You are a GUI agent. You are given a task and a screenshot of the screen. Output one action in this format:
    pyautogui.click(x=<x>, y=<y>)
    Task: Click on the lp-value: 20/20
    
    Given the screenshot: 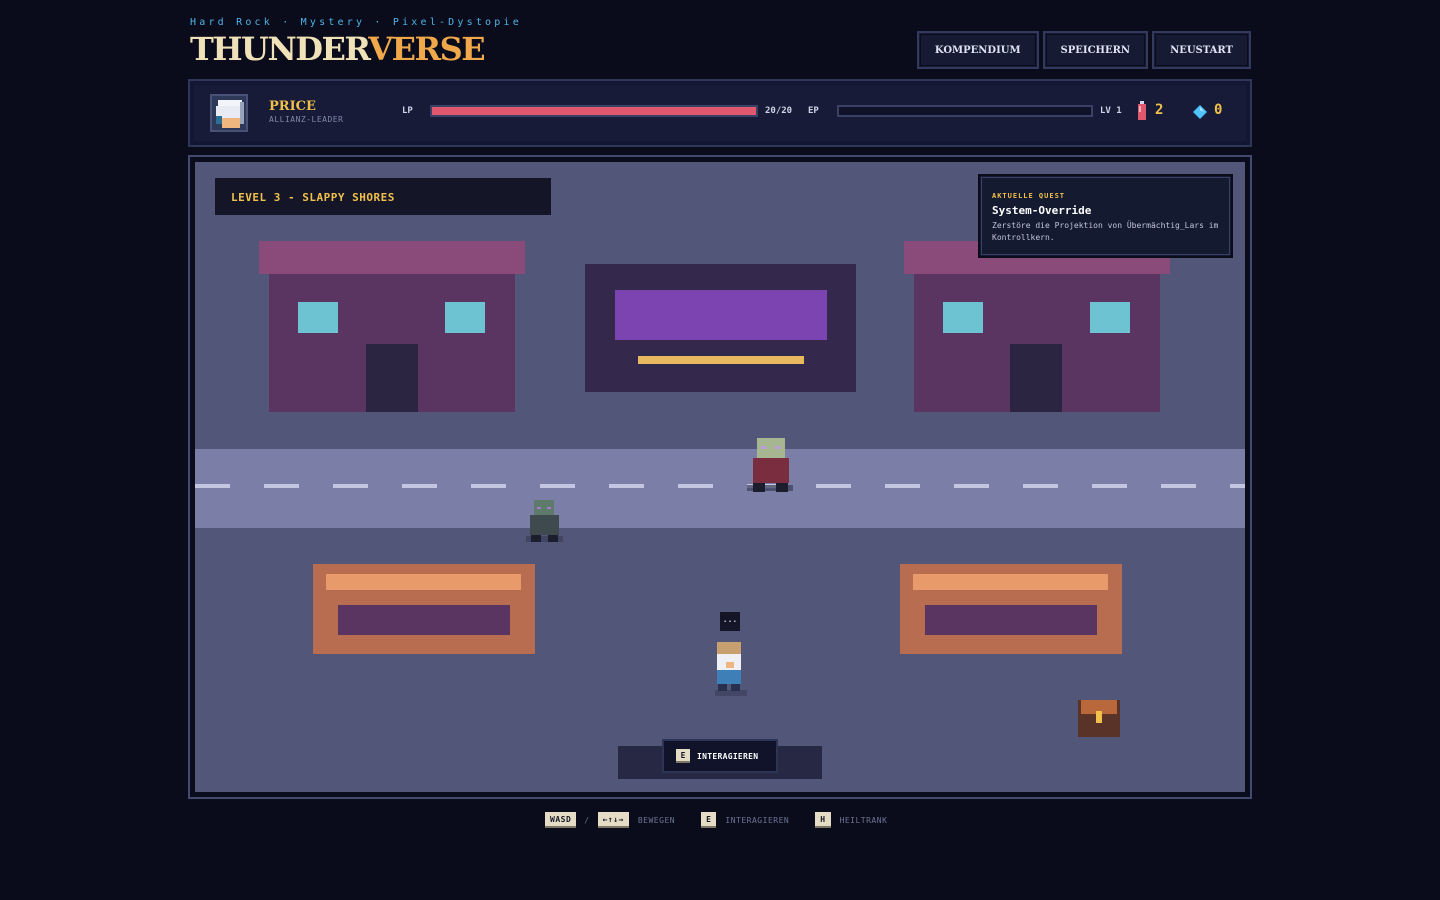 What is the action you would take?
    pyautogui.click(x=779, y=111)
    